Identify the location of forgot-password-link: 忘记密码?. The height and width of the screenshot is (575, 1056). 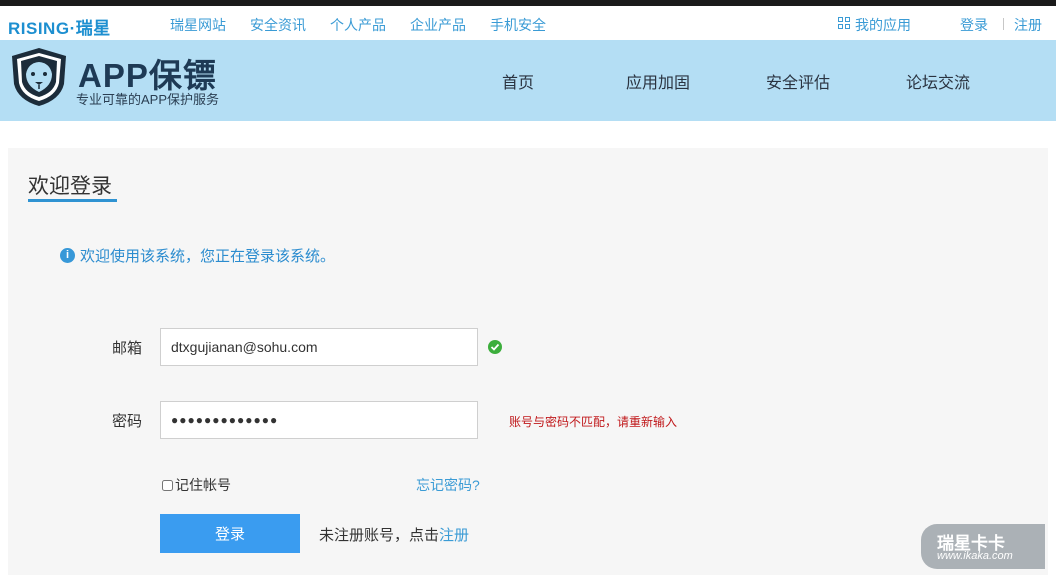
(448, 485).